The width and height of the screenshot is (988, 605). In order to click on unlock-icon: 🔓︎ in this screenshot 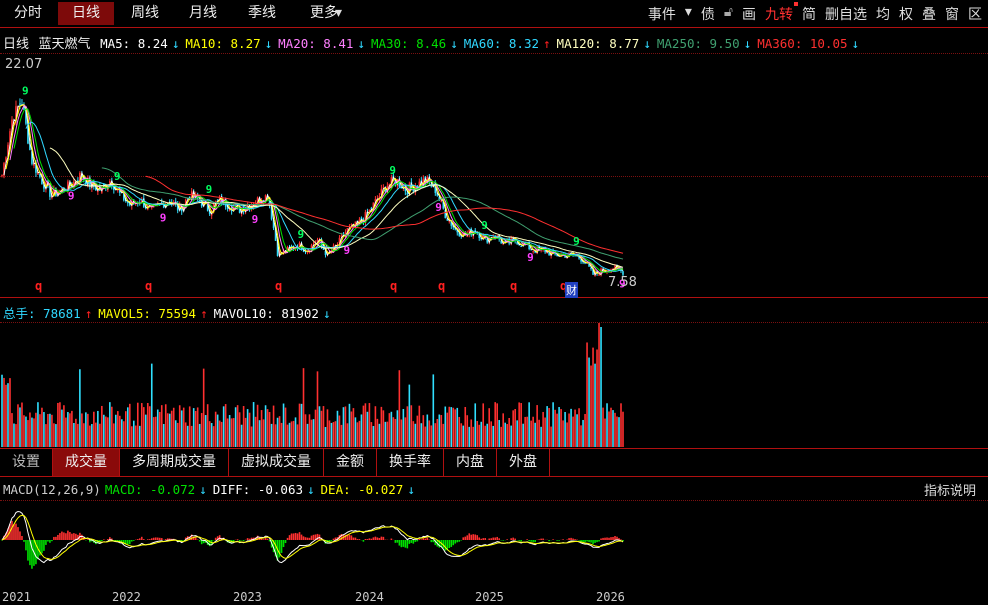, I will do `click(728, 14)`.